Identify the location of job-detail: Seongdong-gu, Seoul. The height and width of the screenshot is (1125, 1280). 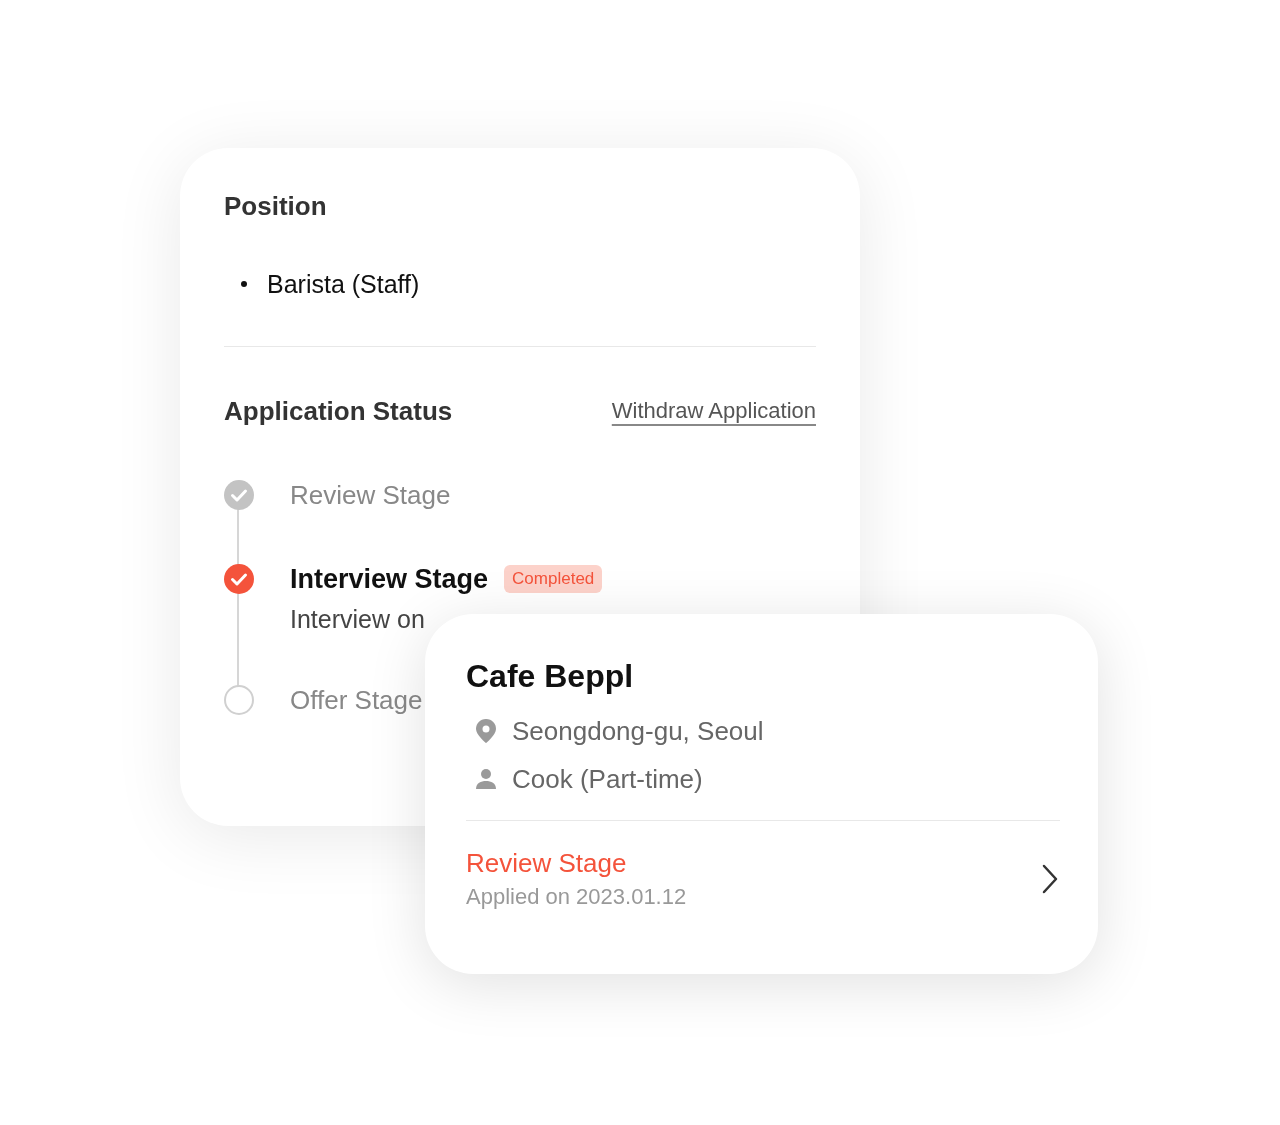
(638, 731).